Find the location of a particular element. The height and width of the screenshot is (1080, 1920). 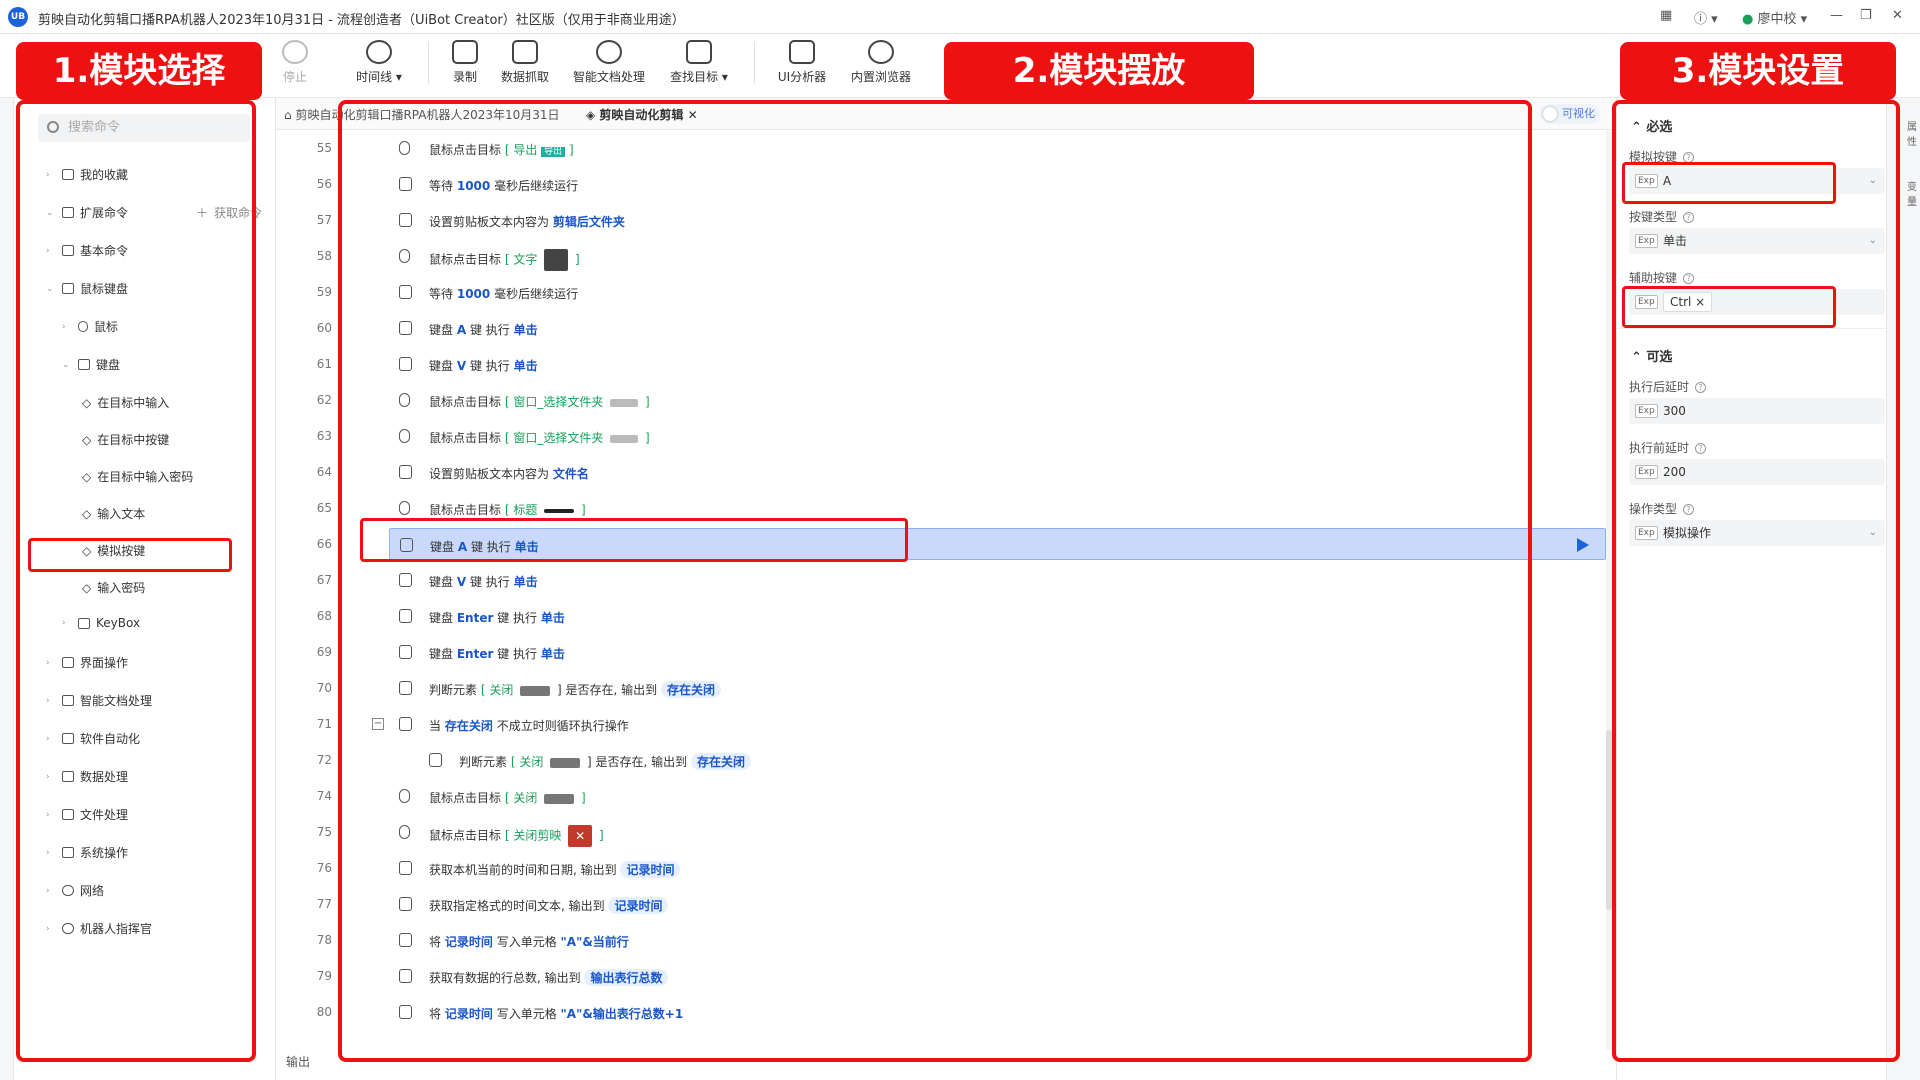

toolbar-divider is located at coordinates (754, 63).